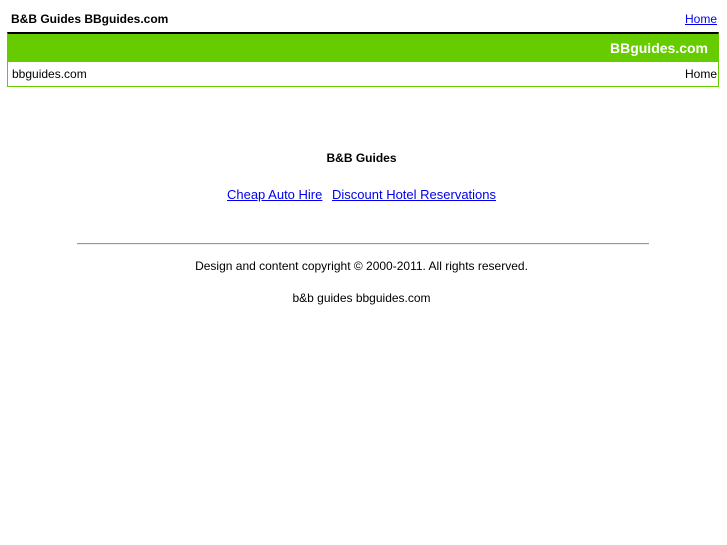  Describe the element at coordinates (49, 74) in the screenshot. I see `subbar-domain: bbguides.com` at that location.